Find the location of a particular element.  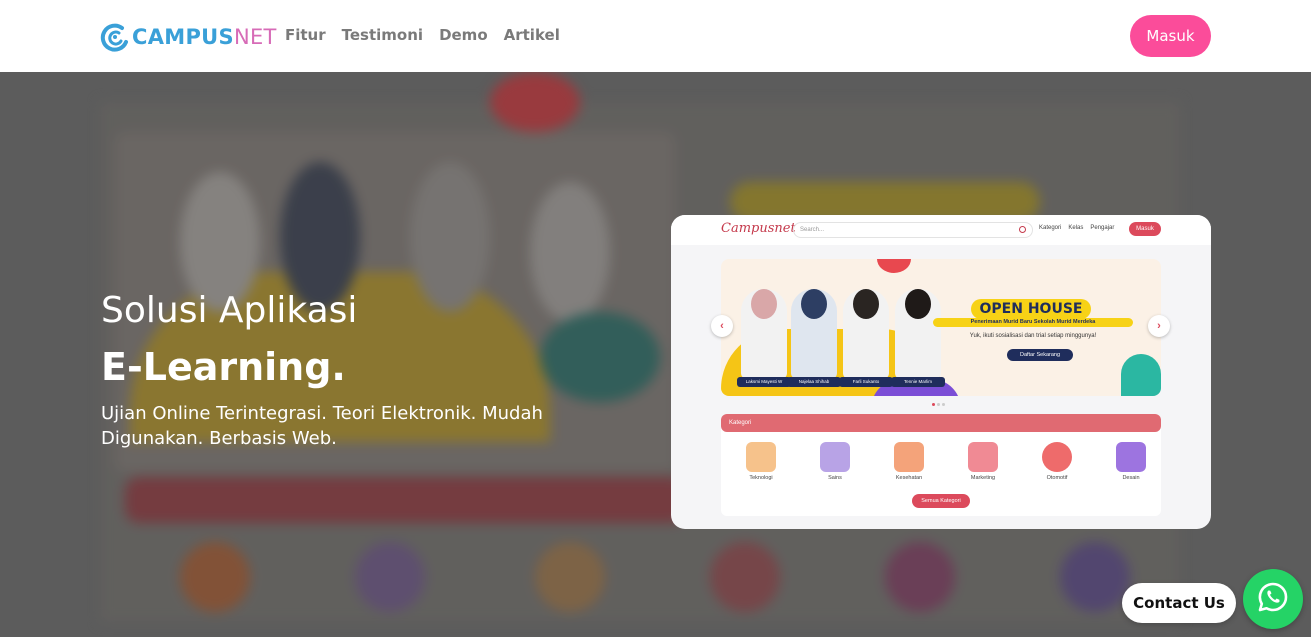

category-otomotif: Otomotif is located at coordinates (1057, 461).